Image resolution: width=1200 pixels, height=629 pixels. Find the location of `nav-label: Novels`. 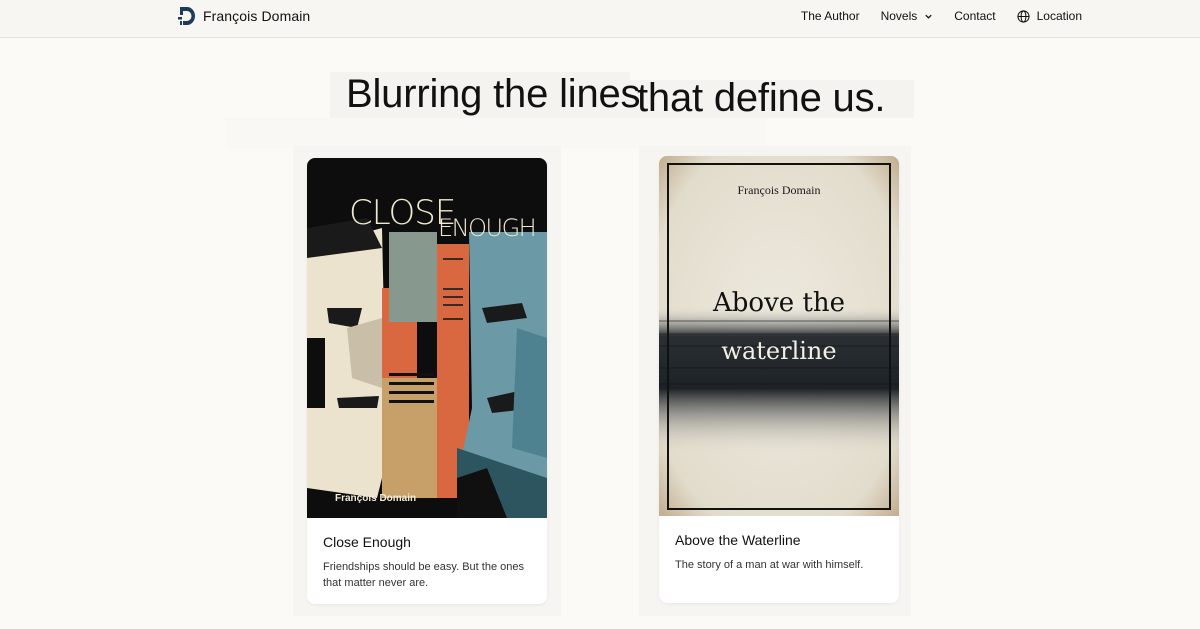

nav-label: Novels is located at coordinates (899, 16).